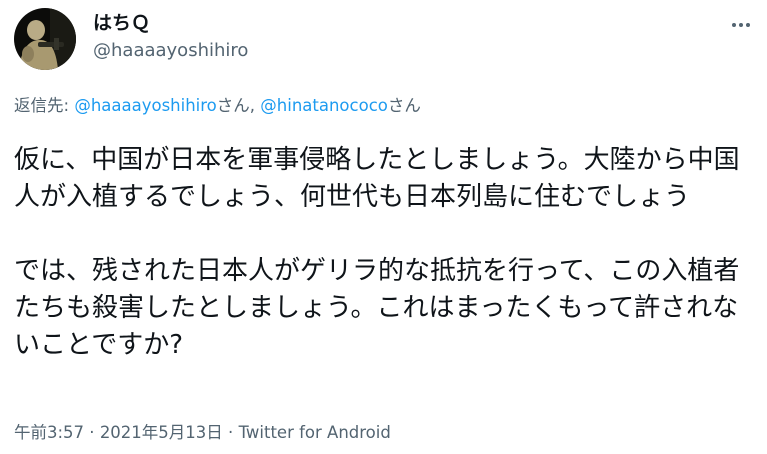 This screenshot has height=454, width=767. I want to click on more-options-button, so click(741, 25).